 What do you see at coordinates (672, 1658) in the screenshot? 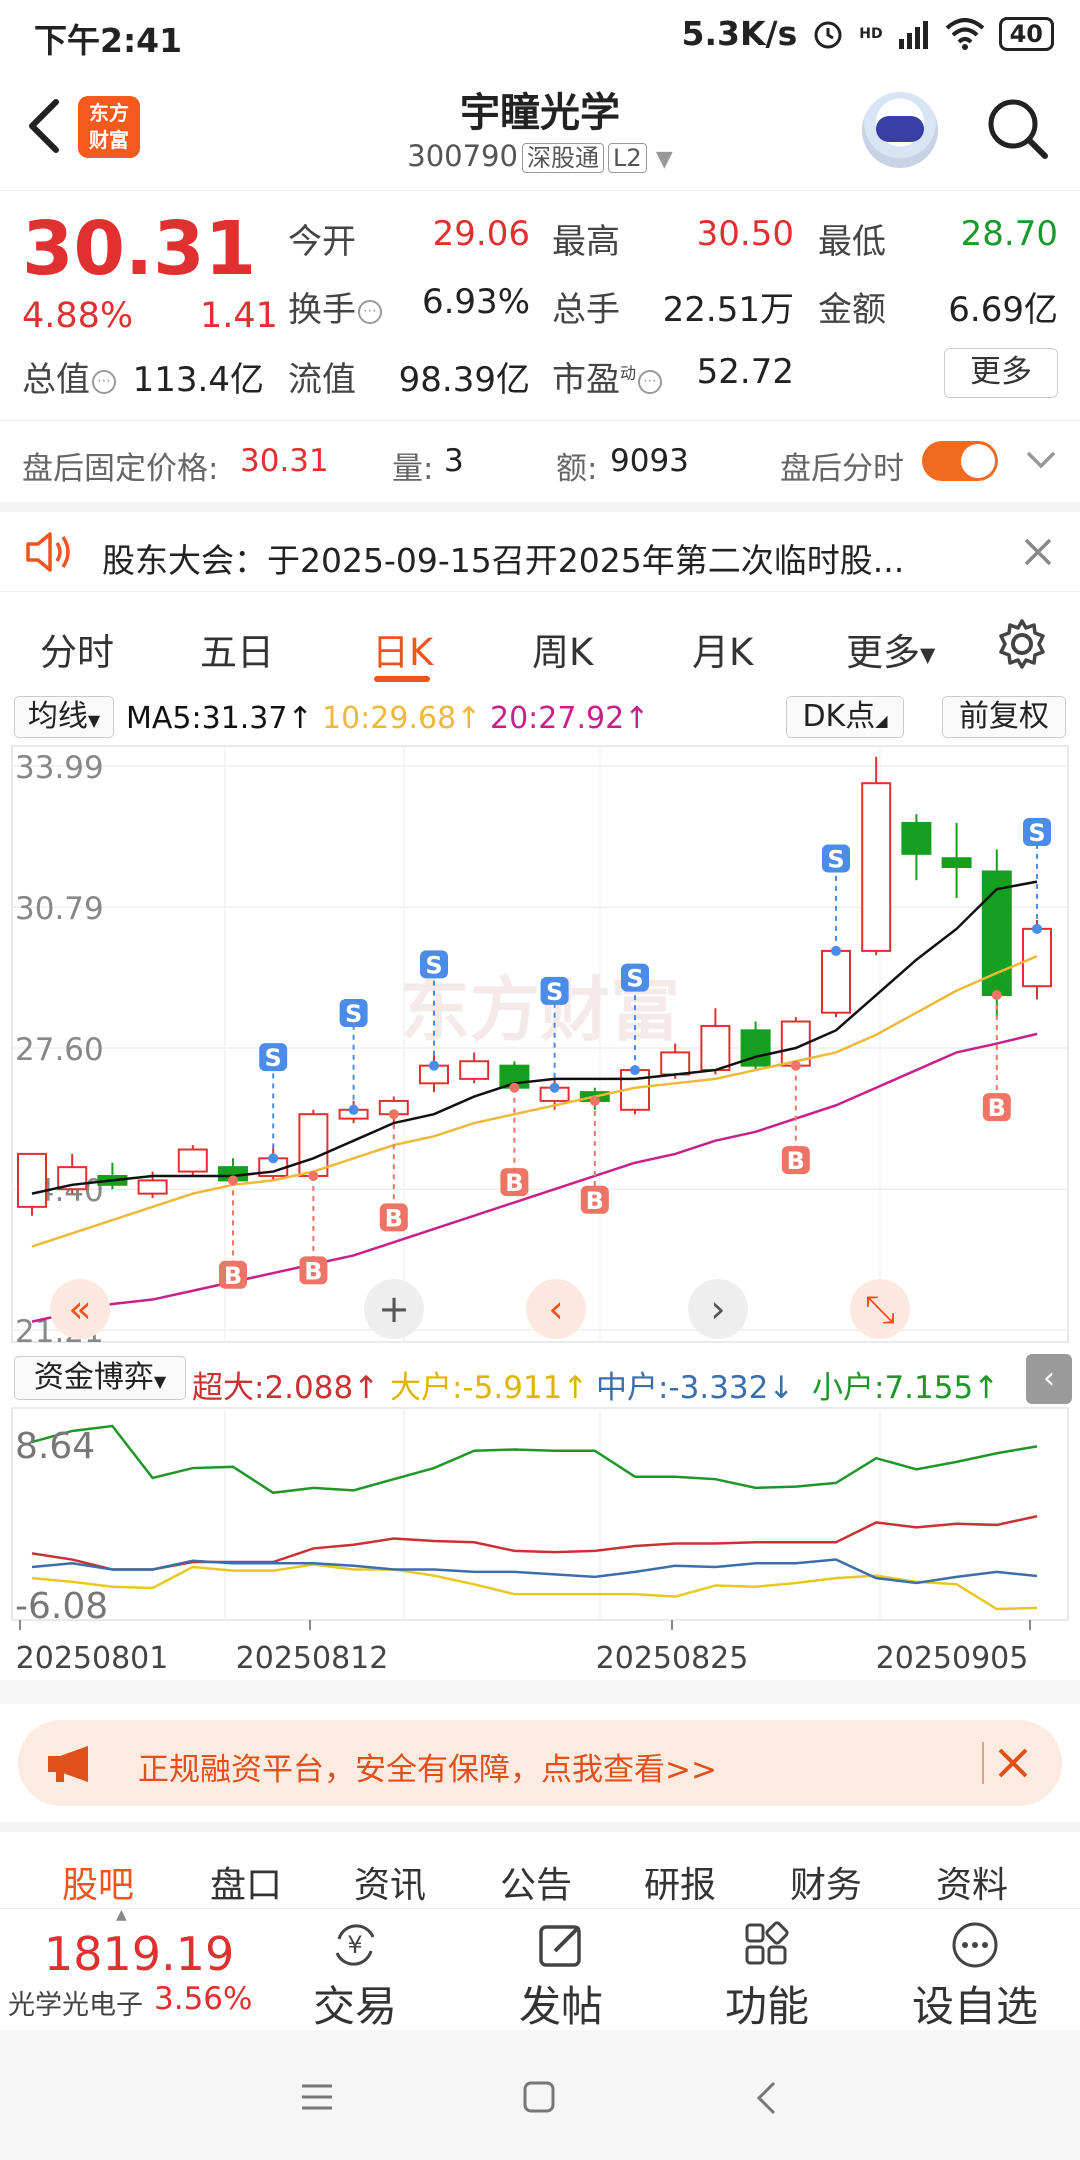
I see `x-tick-label: 20250825` at bounding box center [672, 1658].